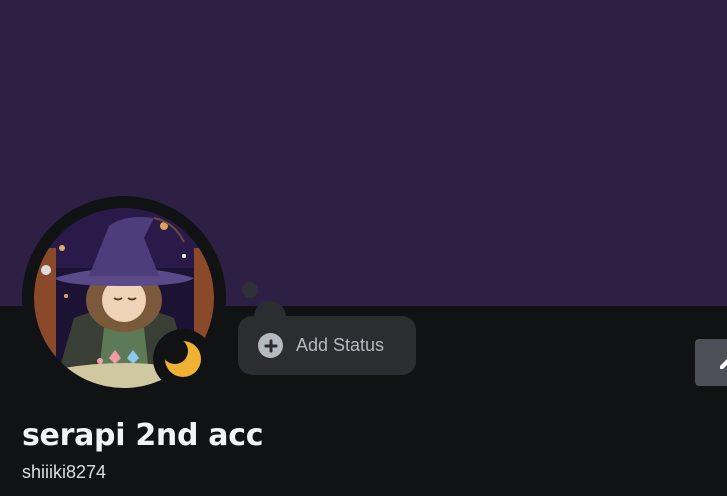 This screenshot has height=496, width=727. What do you see at coordinates (182, 358) in the screenshot?
I see `crescent-moon-icon` at bounding box center [182, 358].